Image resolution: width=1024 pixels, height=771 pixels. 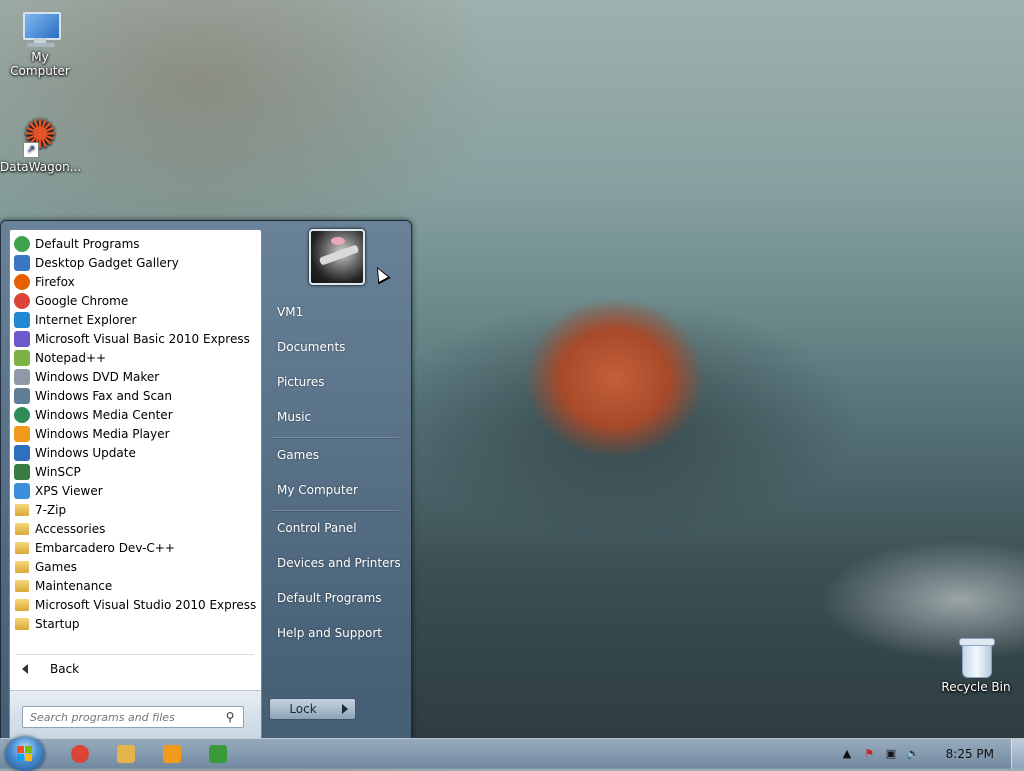 I want to click on program-item: Games, so click(x=135, y=566).